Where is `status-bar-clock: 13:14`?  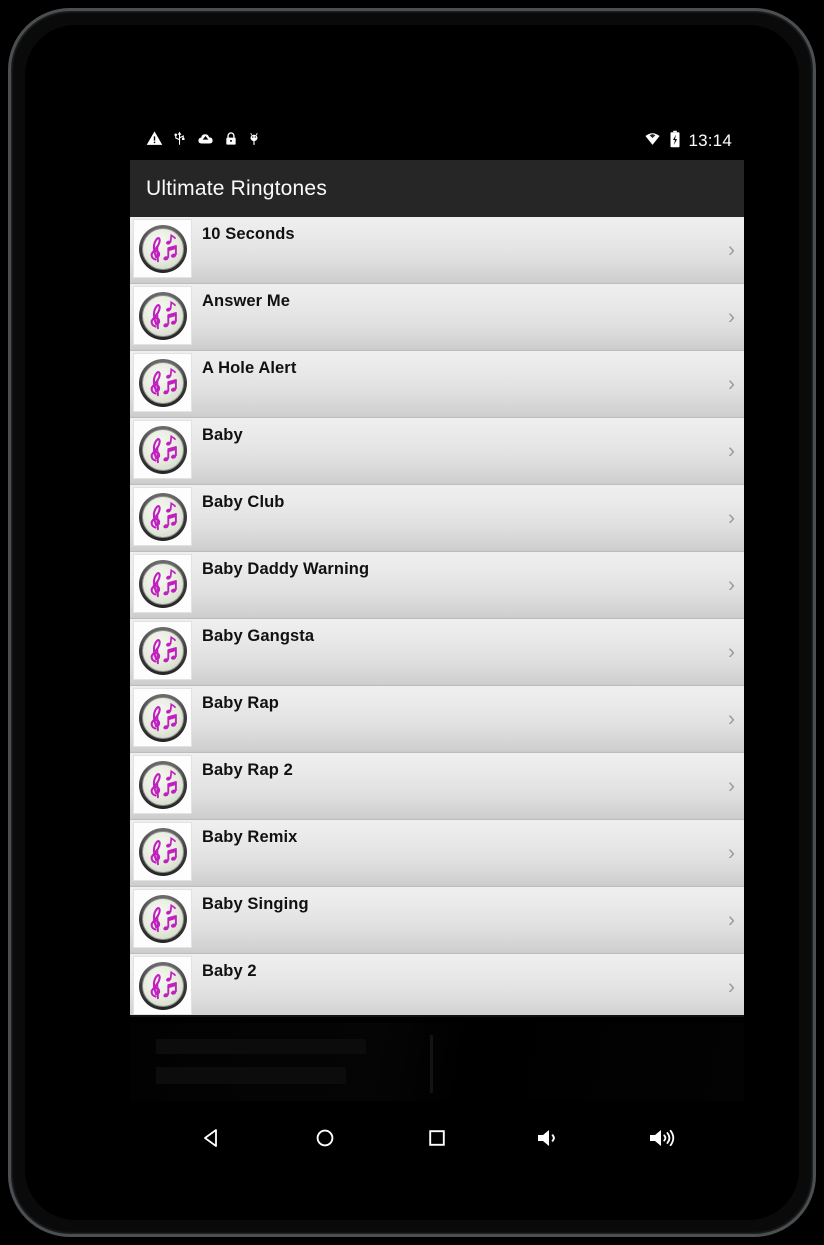
status-bar-clock: 13:14 is located at coordinates (710, 140).